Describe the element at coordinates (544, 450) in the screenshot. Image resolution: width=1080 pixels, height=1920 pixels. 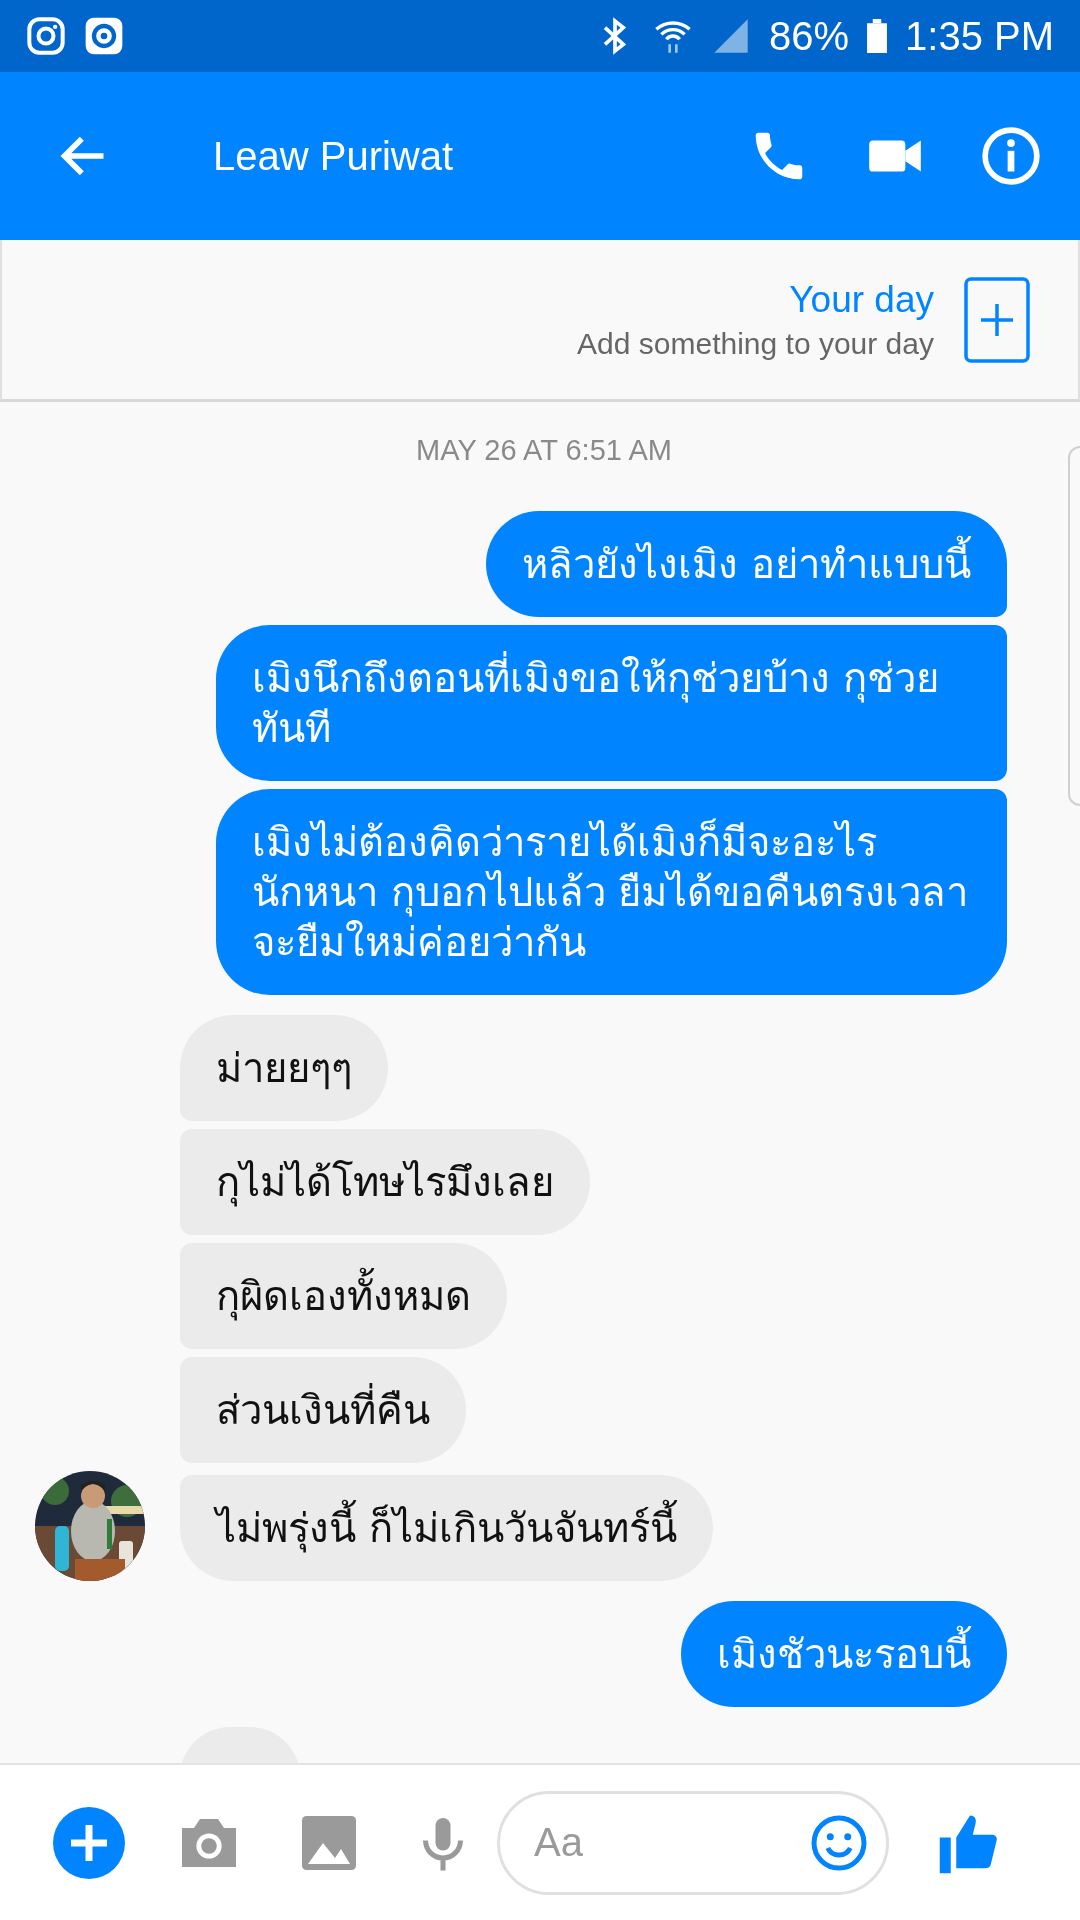
I see `timestamp: MAY 26 AT 6:51 AM` at that location.